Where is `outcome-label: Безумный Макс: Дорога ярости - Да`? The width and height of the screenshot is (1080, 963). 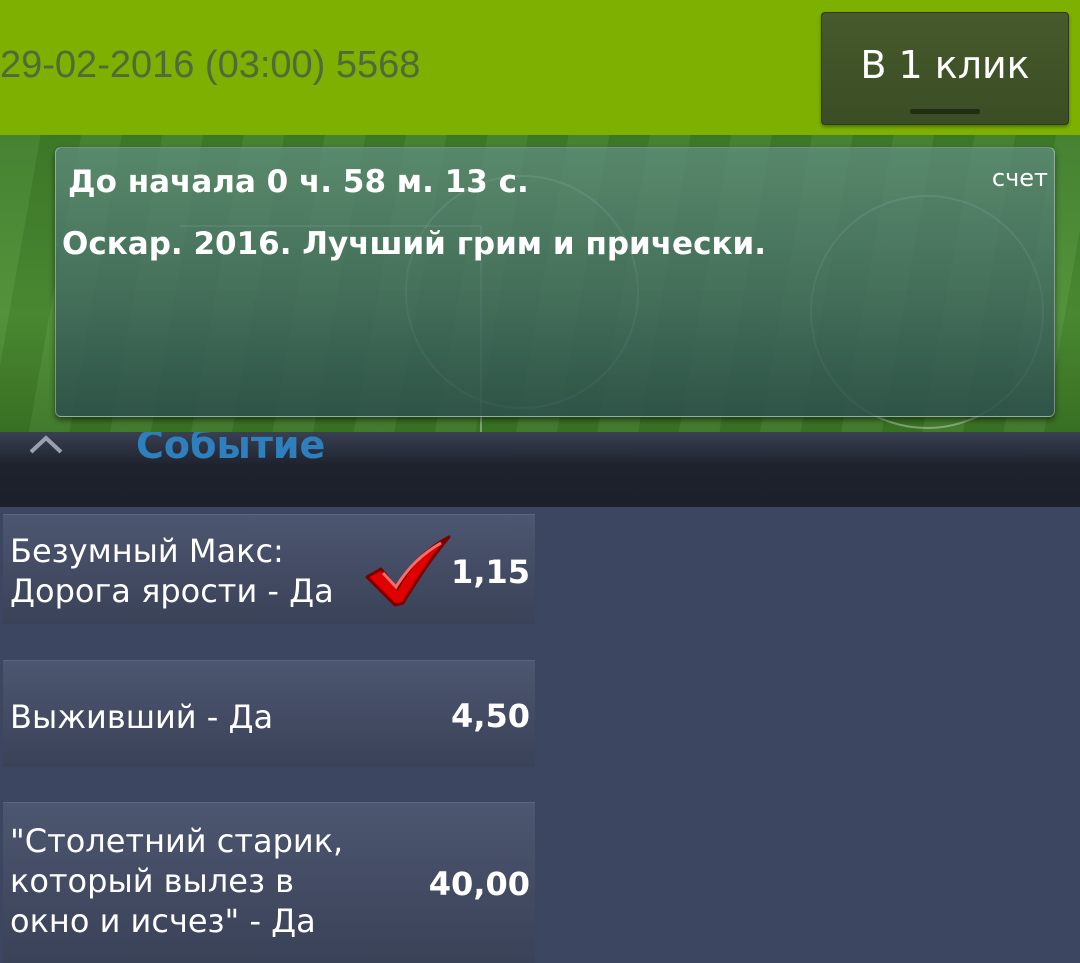 outcome-label: Безумный Макс: Дорога ярости - Да is located at coordinates (172, 571).